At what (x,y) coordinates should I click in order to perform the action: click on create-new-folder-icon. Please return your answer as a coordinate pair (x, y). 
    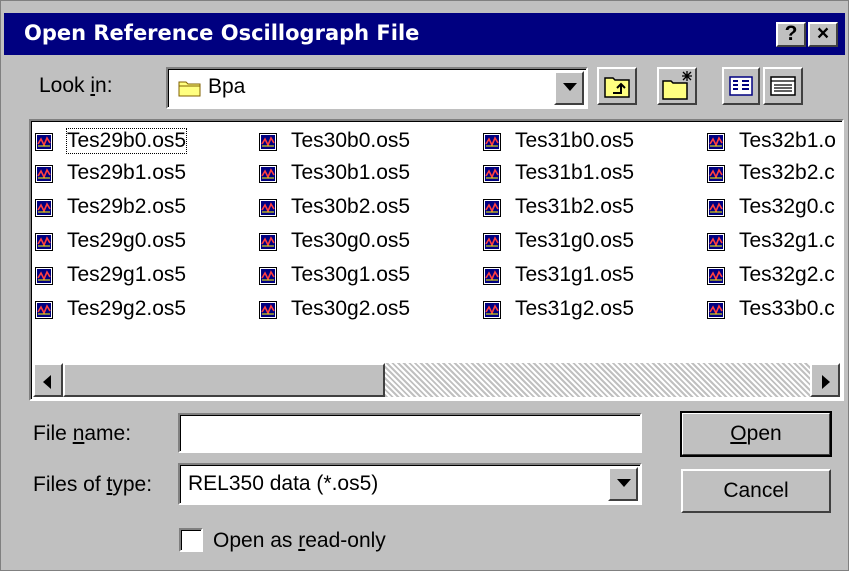
    Looking at the image, I should click on (677, 85).